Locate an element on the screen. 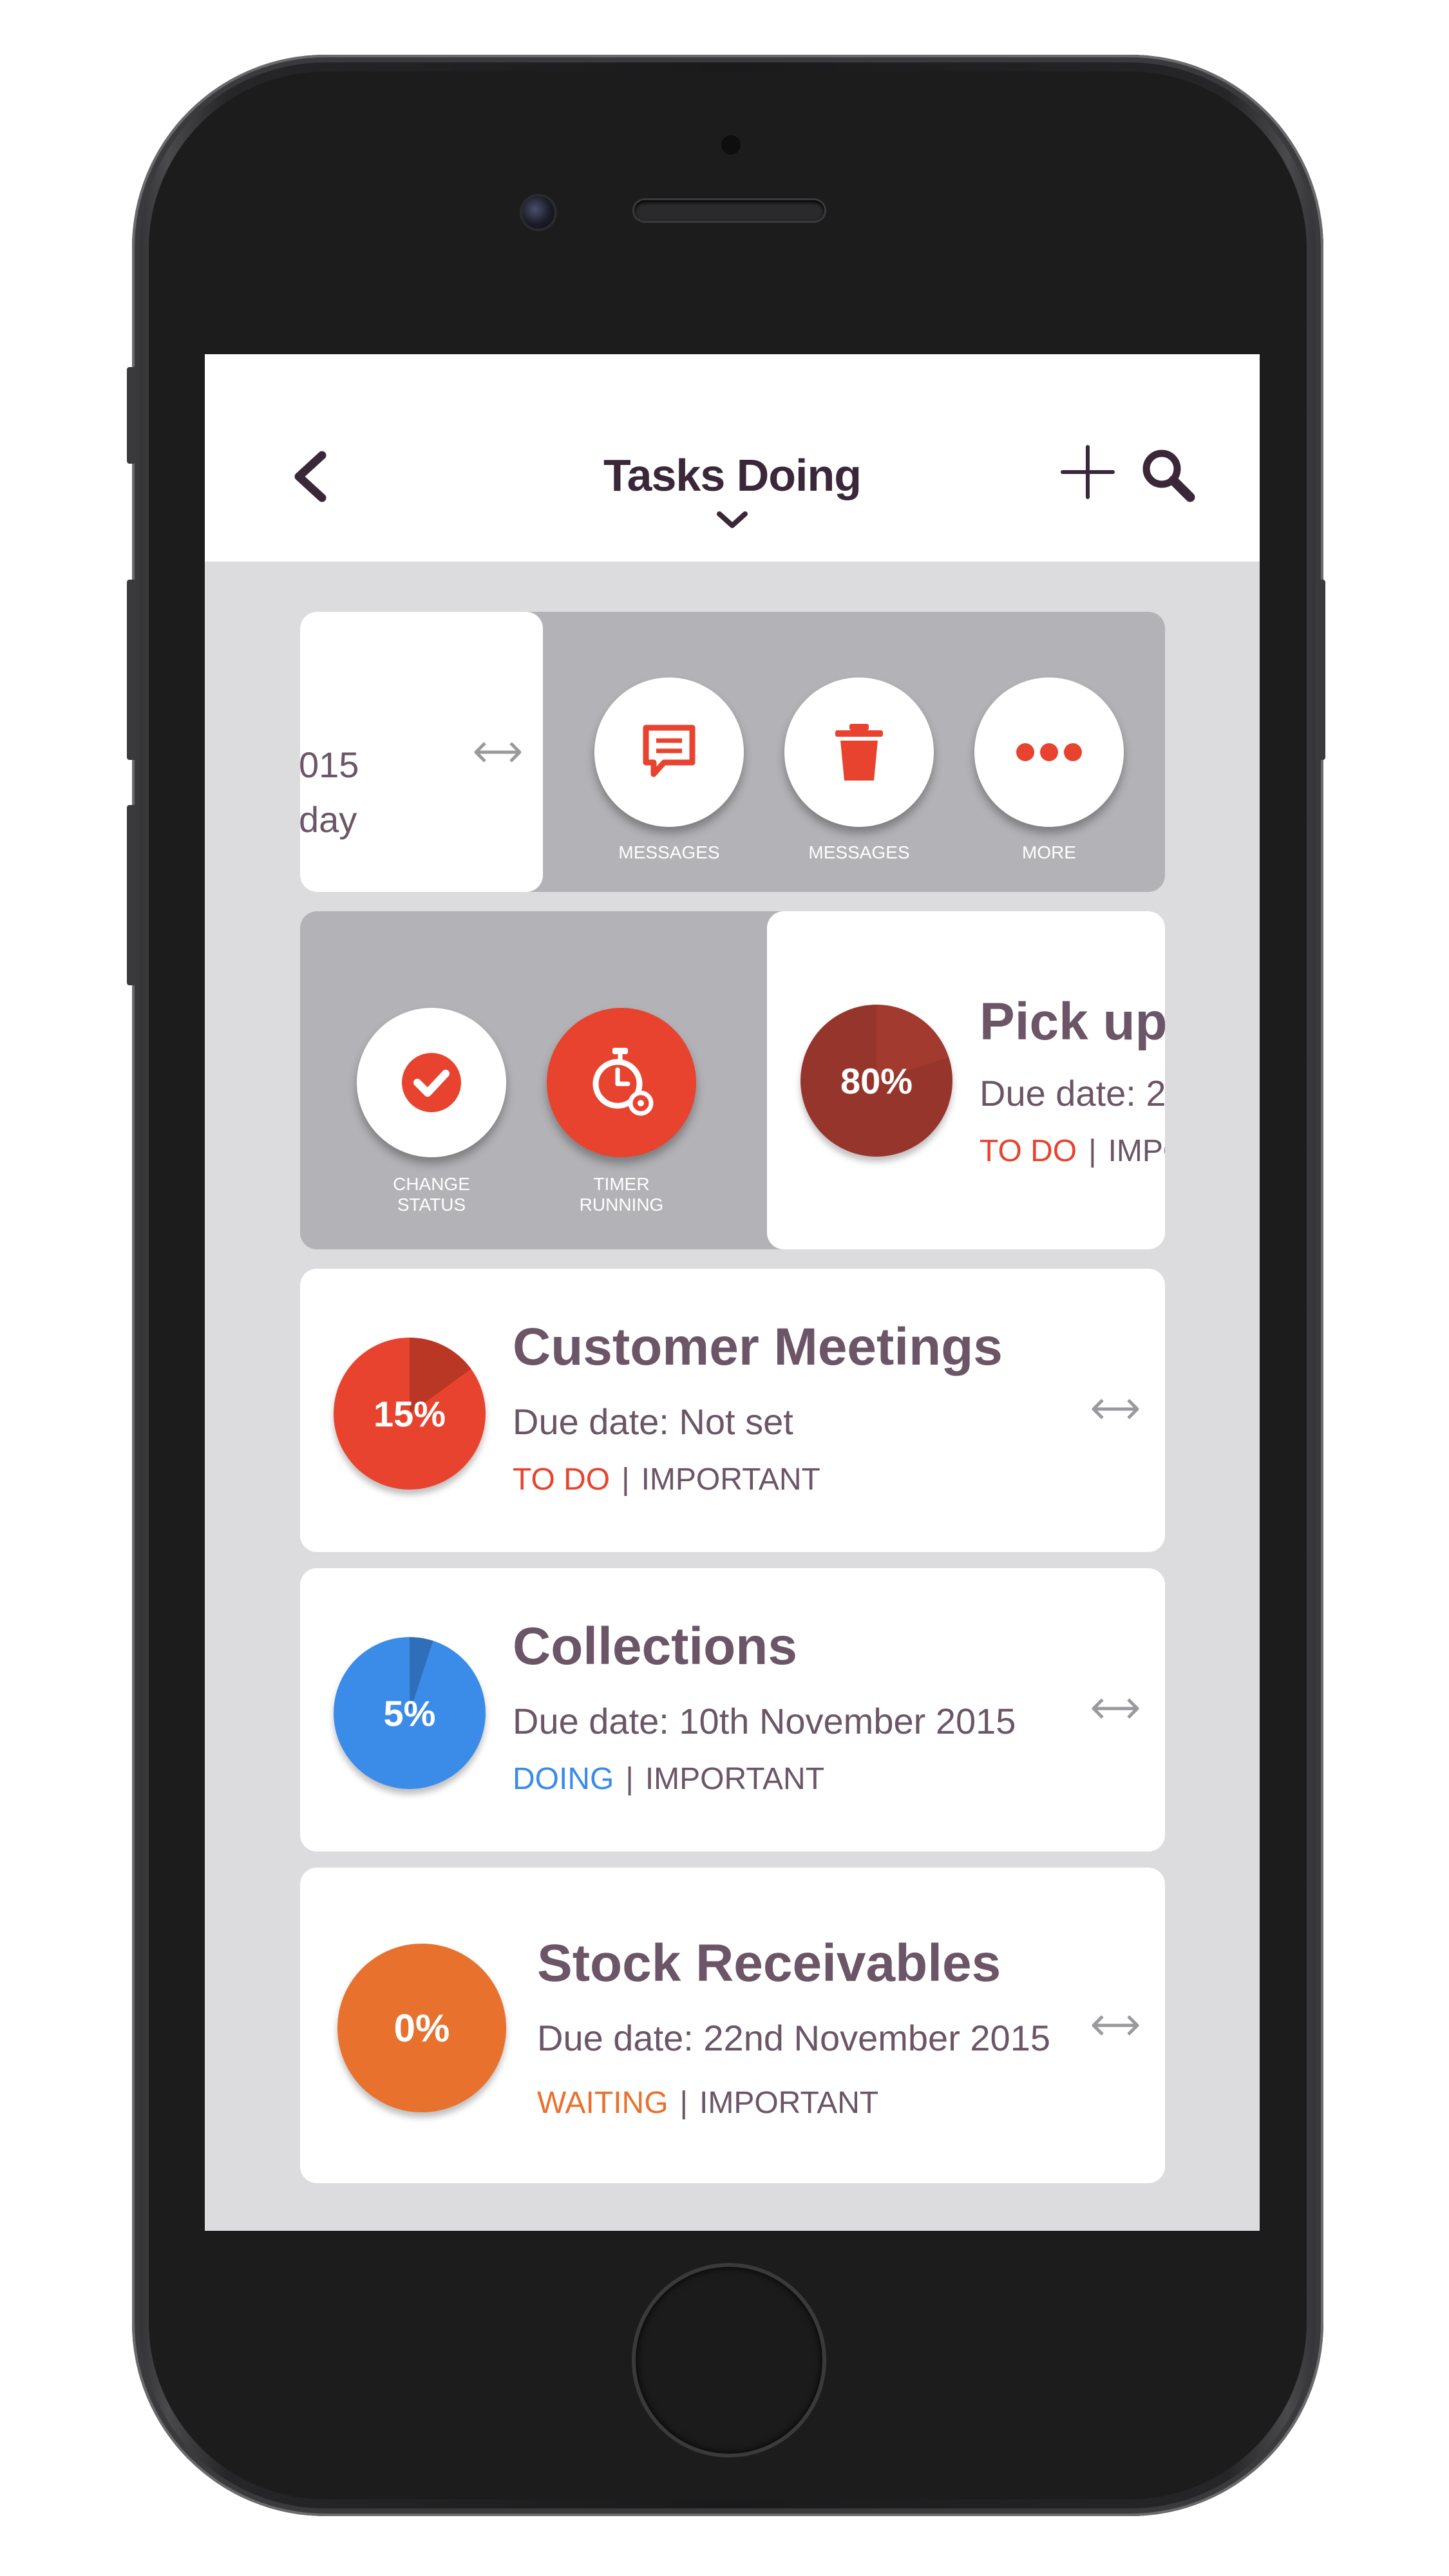 The height and width of the screenshot is (2576, 1449). volume-up-button is located at coordinates (132, 670).